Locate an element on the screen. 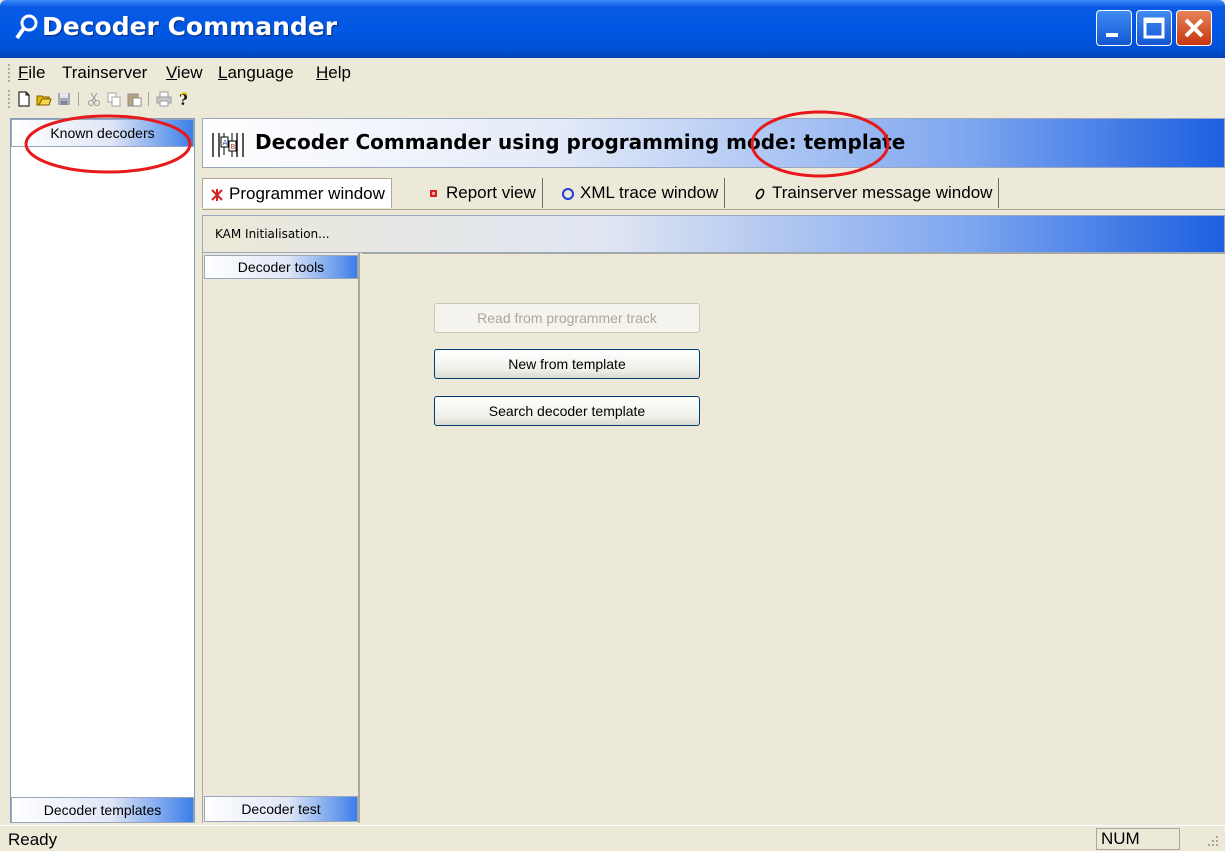 This screenshot has height=851, width=1225. tab-xml-trace-window-label: XML trace window is located at coordinates (649, 192).